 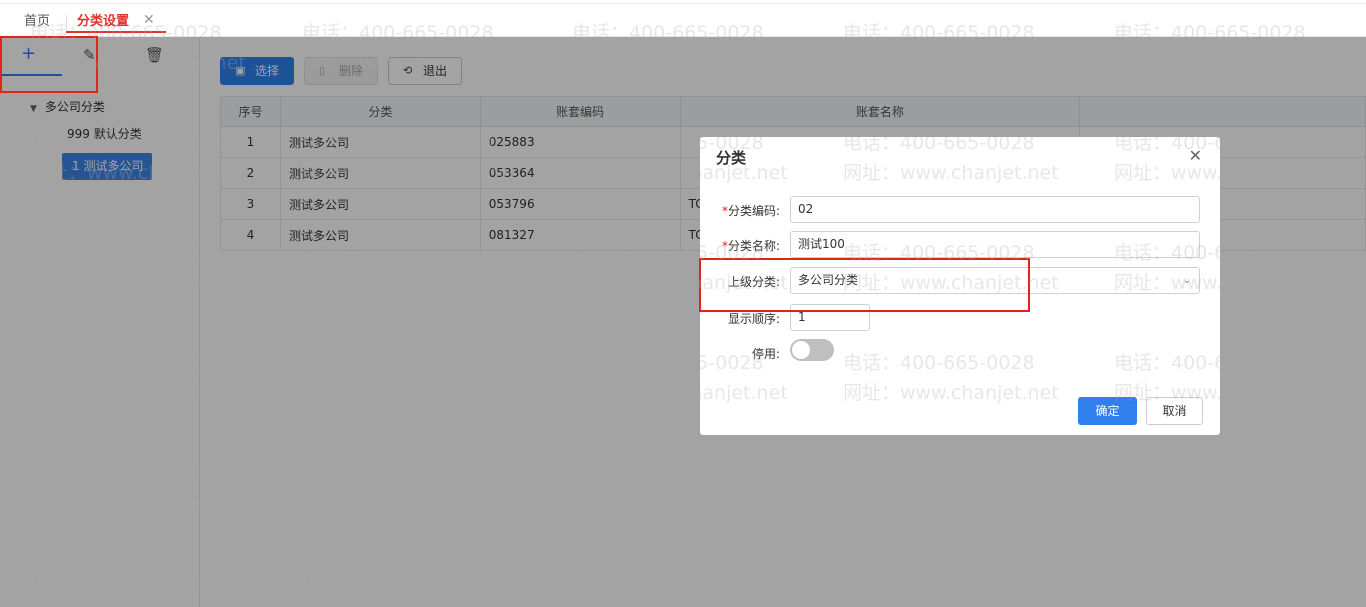 I want to click on order-label: 显示顺序:, so click(x=753, y=319).